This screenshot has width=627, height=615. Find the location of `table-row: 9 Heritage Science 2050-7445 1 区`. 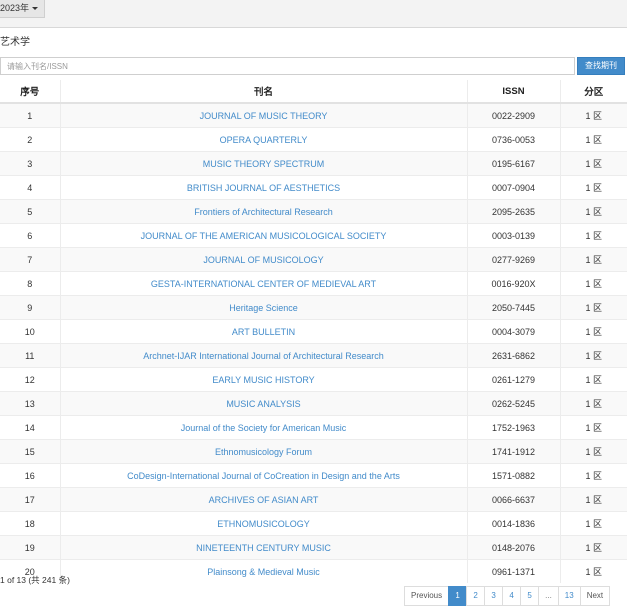

table-row: 9 Heritage Science 2050-7445 1 区 is located at coordinates (313, 307).